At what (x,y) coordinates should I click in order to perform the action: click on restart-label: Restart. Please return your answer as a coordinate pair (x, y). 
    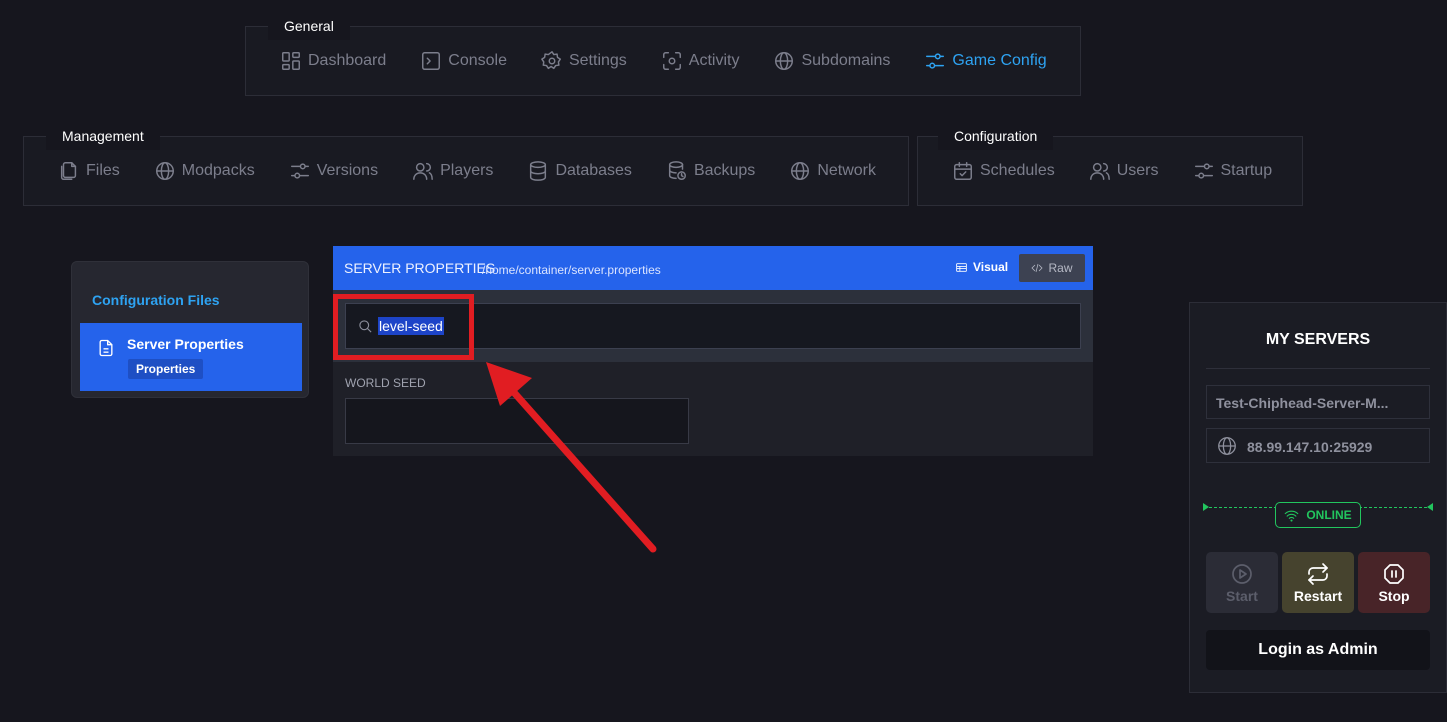
    Looking at the image, I should click on (1318, 595).